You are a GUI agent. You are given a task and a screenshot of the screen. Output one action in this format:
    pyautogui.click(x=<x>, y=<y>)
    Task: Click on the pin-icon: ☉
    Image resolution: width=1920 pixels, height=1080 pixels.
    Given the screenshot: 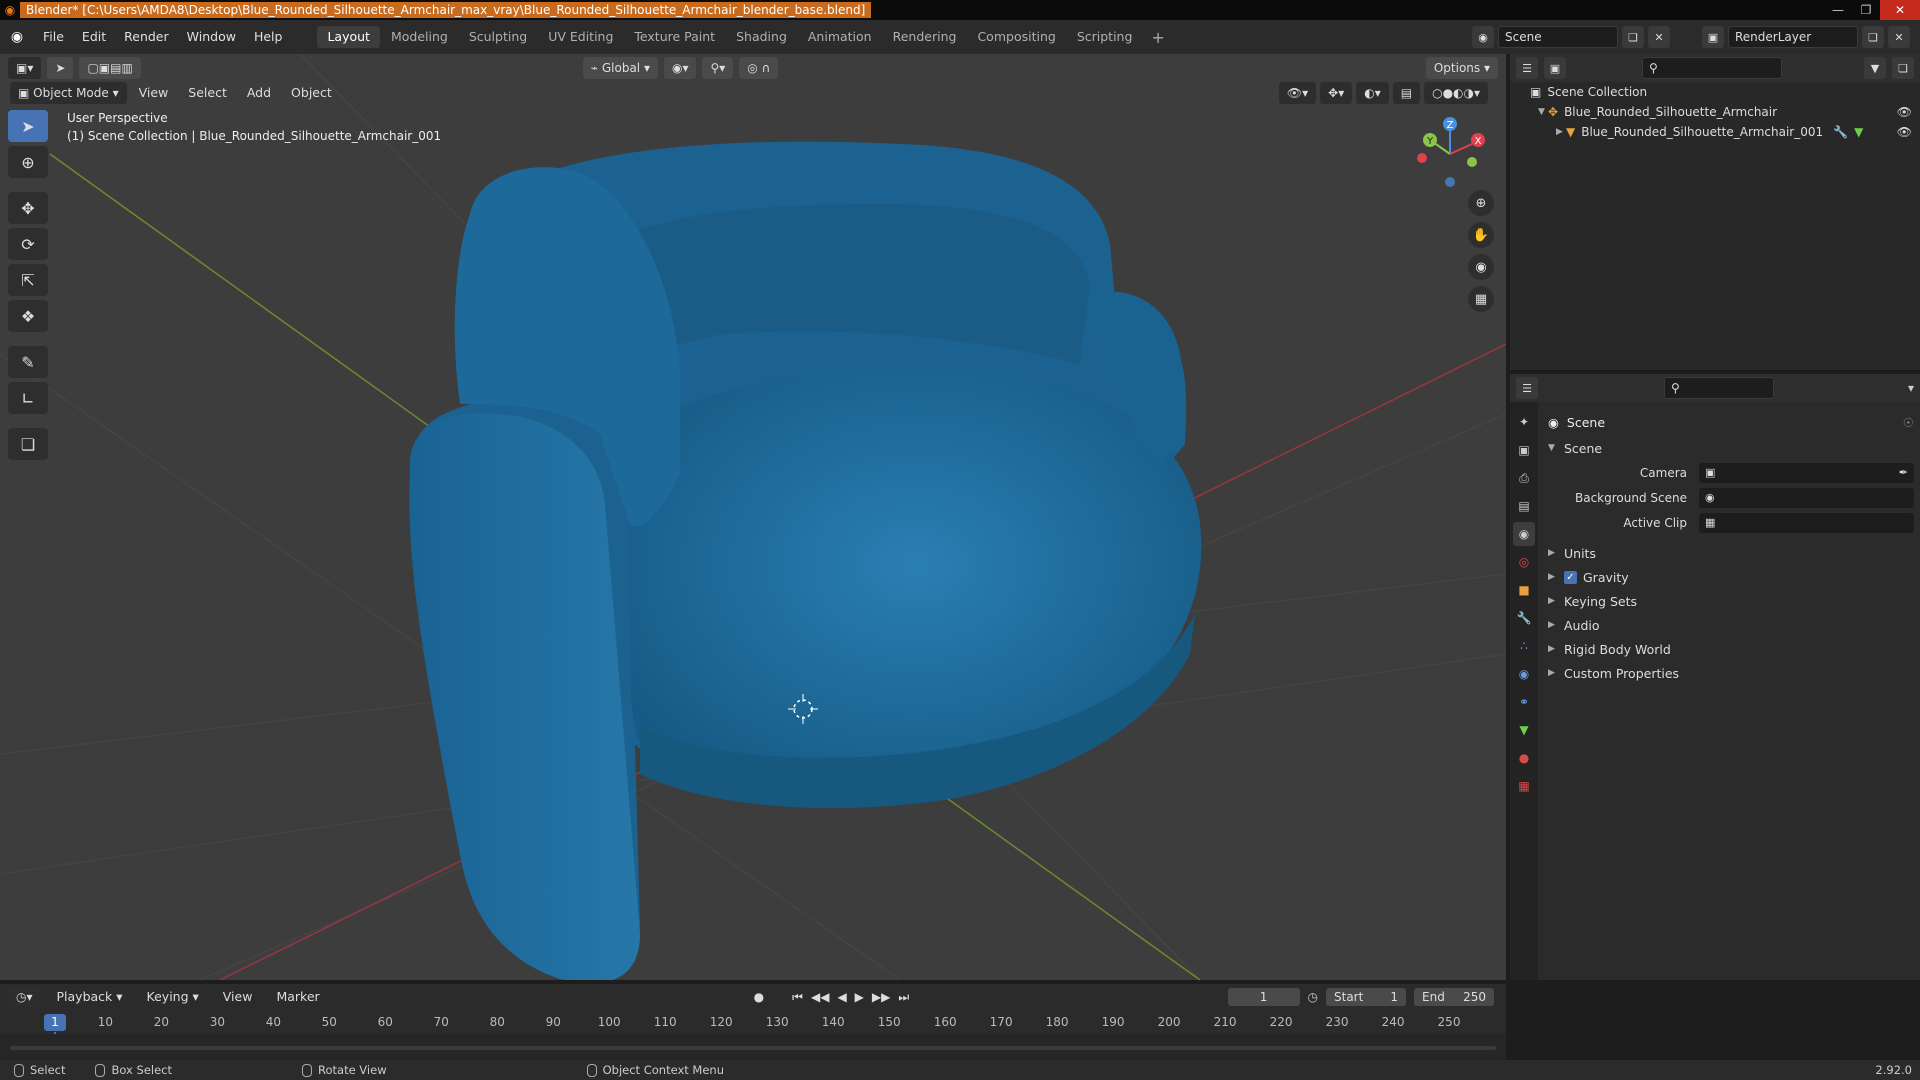 What is the action you would take?
    pyautogui.click(x=1908, y=422)
    